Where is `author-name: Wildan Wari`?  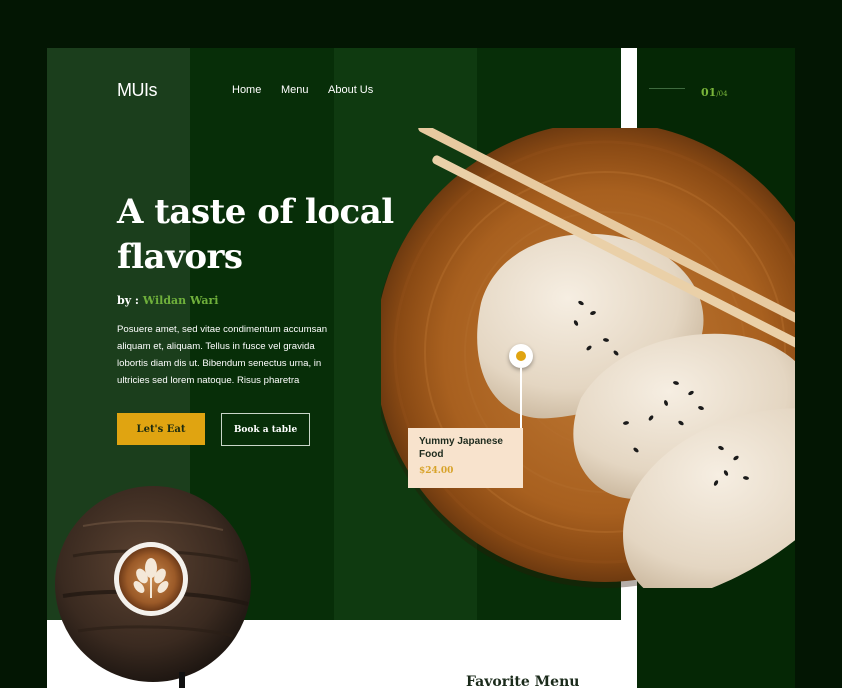
author-name: Wildan Wari is located at coordinates (181, 300).